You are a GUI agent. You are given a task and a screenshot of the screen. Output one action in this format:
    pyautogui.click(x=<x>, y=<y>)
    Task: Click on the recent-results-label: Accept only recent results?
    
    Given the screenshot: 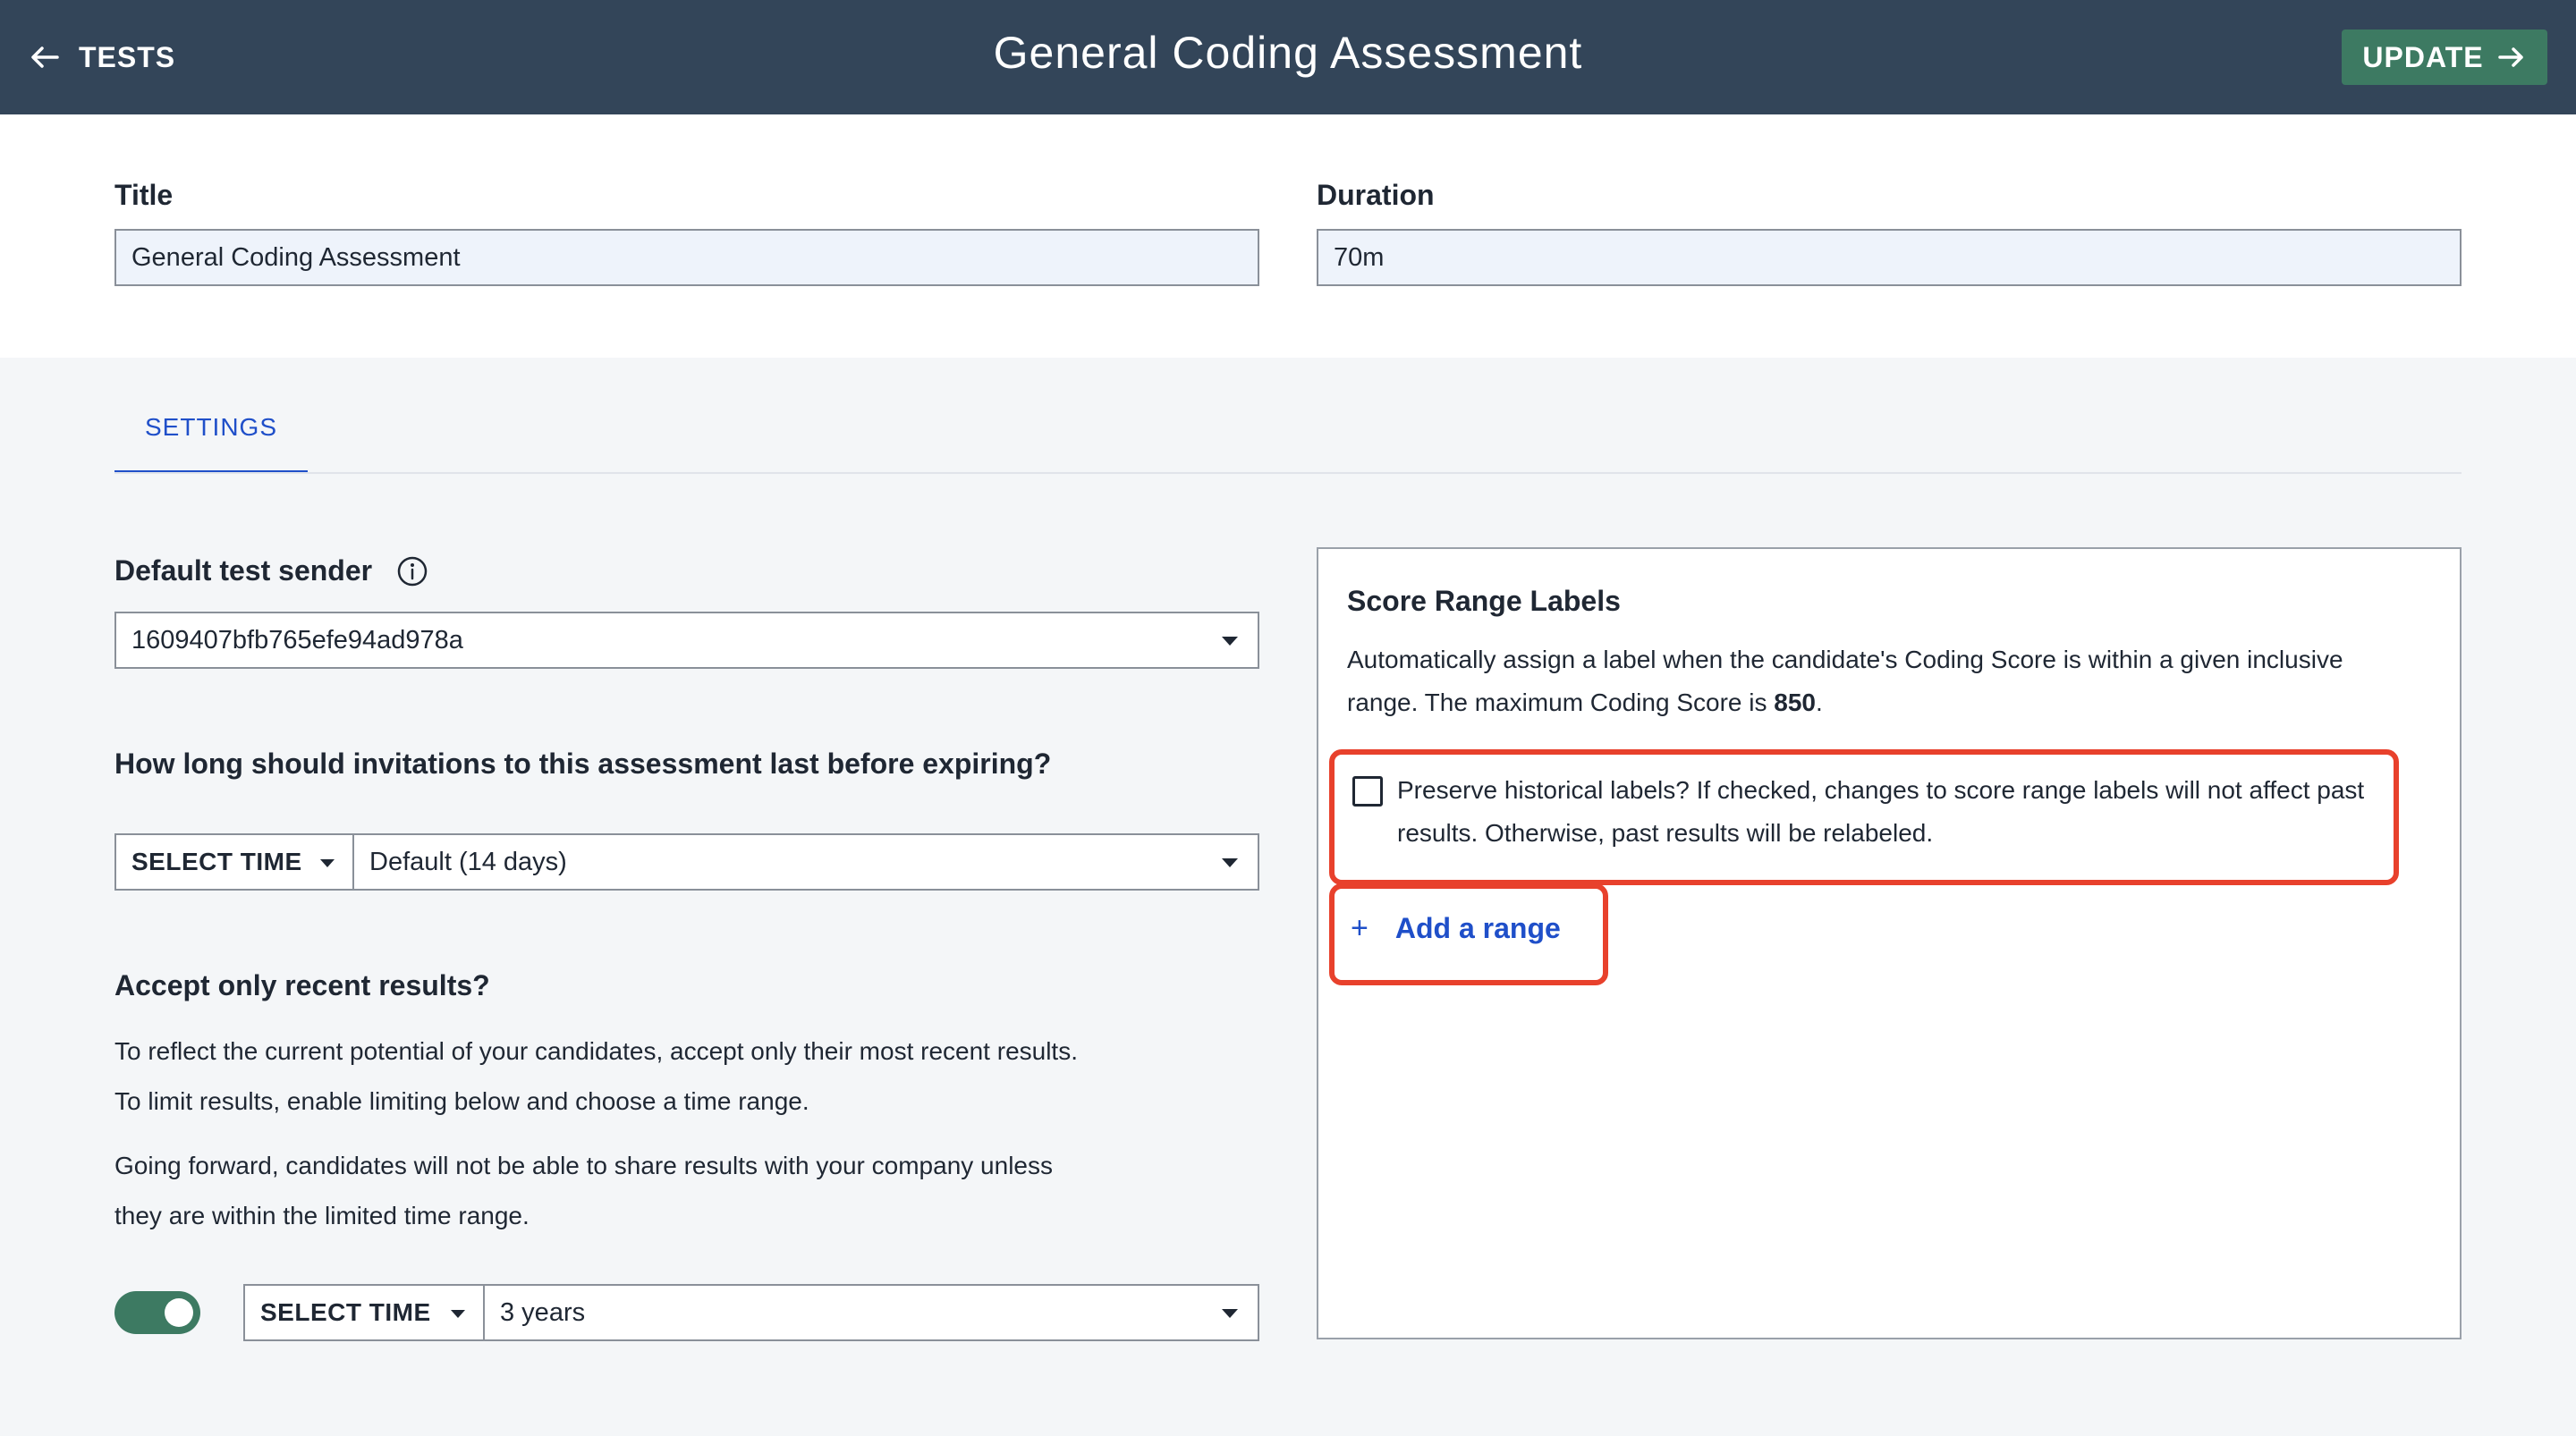 What is the action you would take?
    pyautogui.click(x=302, y=985)
    